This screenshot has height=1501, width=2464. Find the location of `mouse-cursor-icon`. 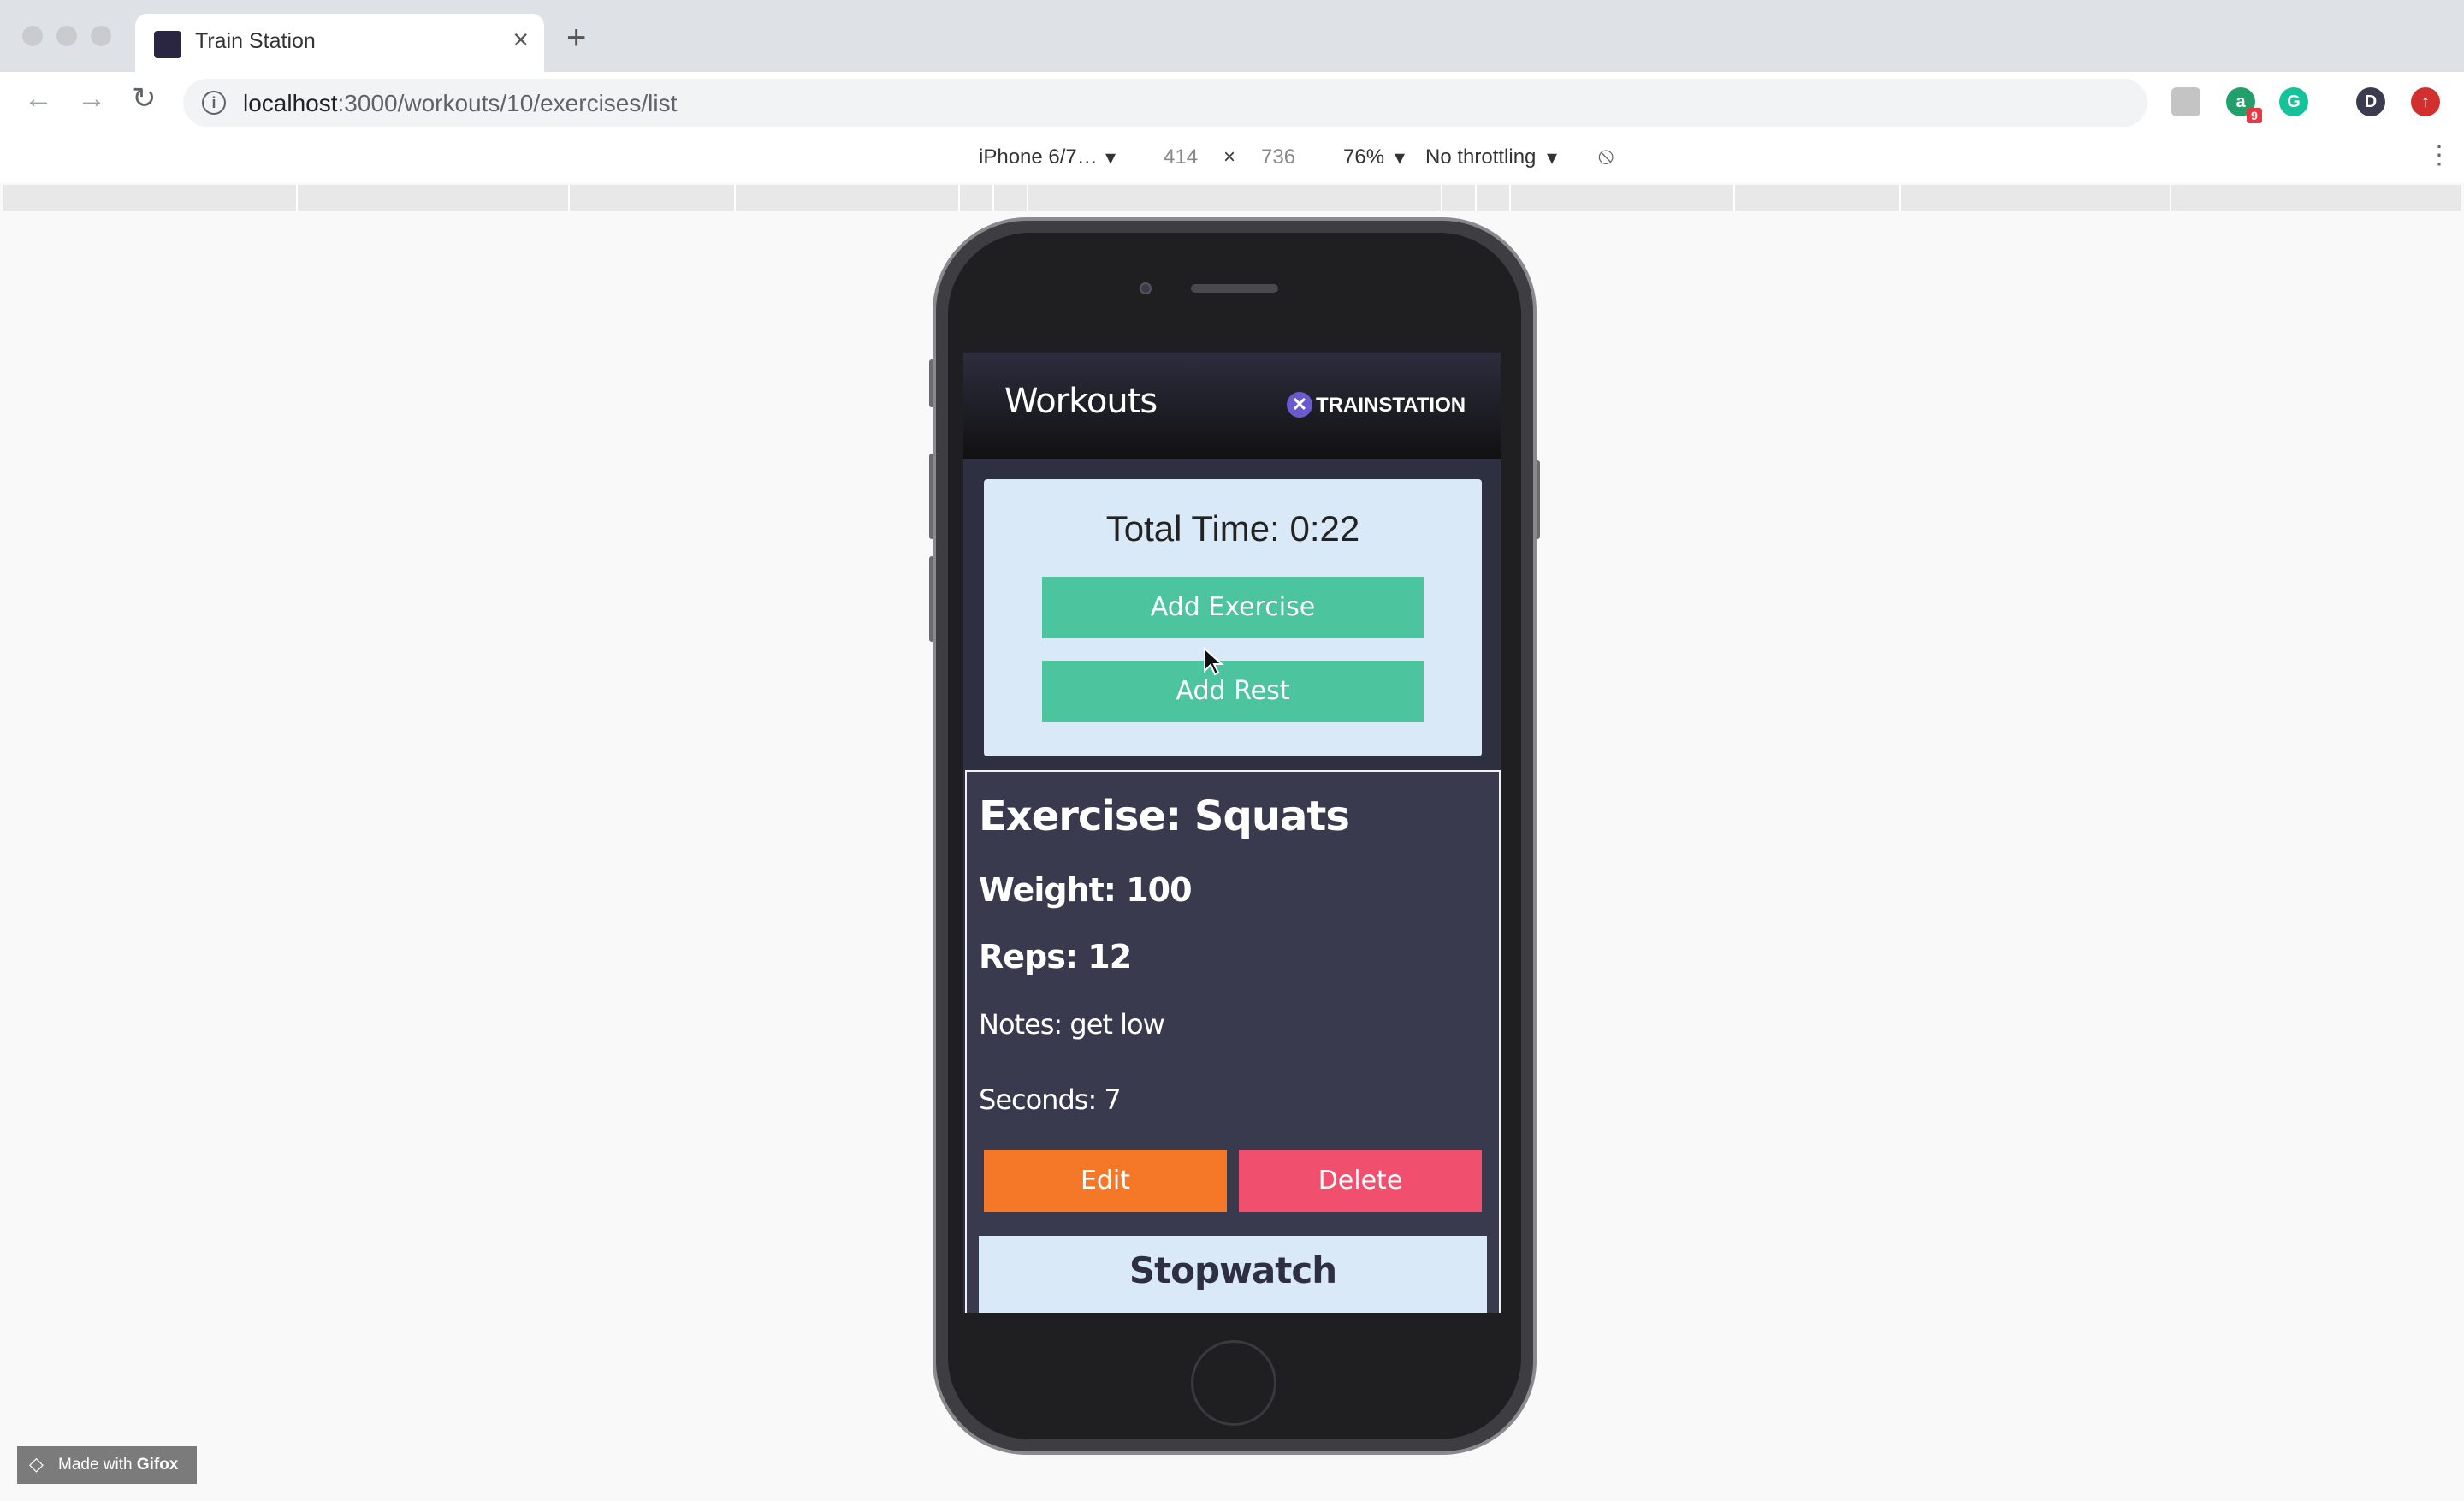

mouse-cursor-icon is located at coordinates (1214, 662).